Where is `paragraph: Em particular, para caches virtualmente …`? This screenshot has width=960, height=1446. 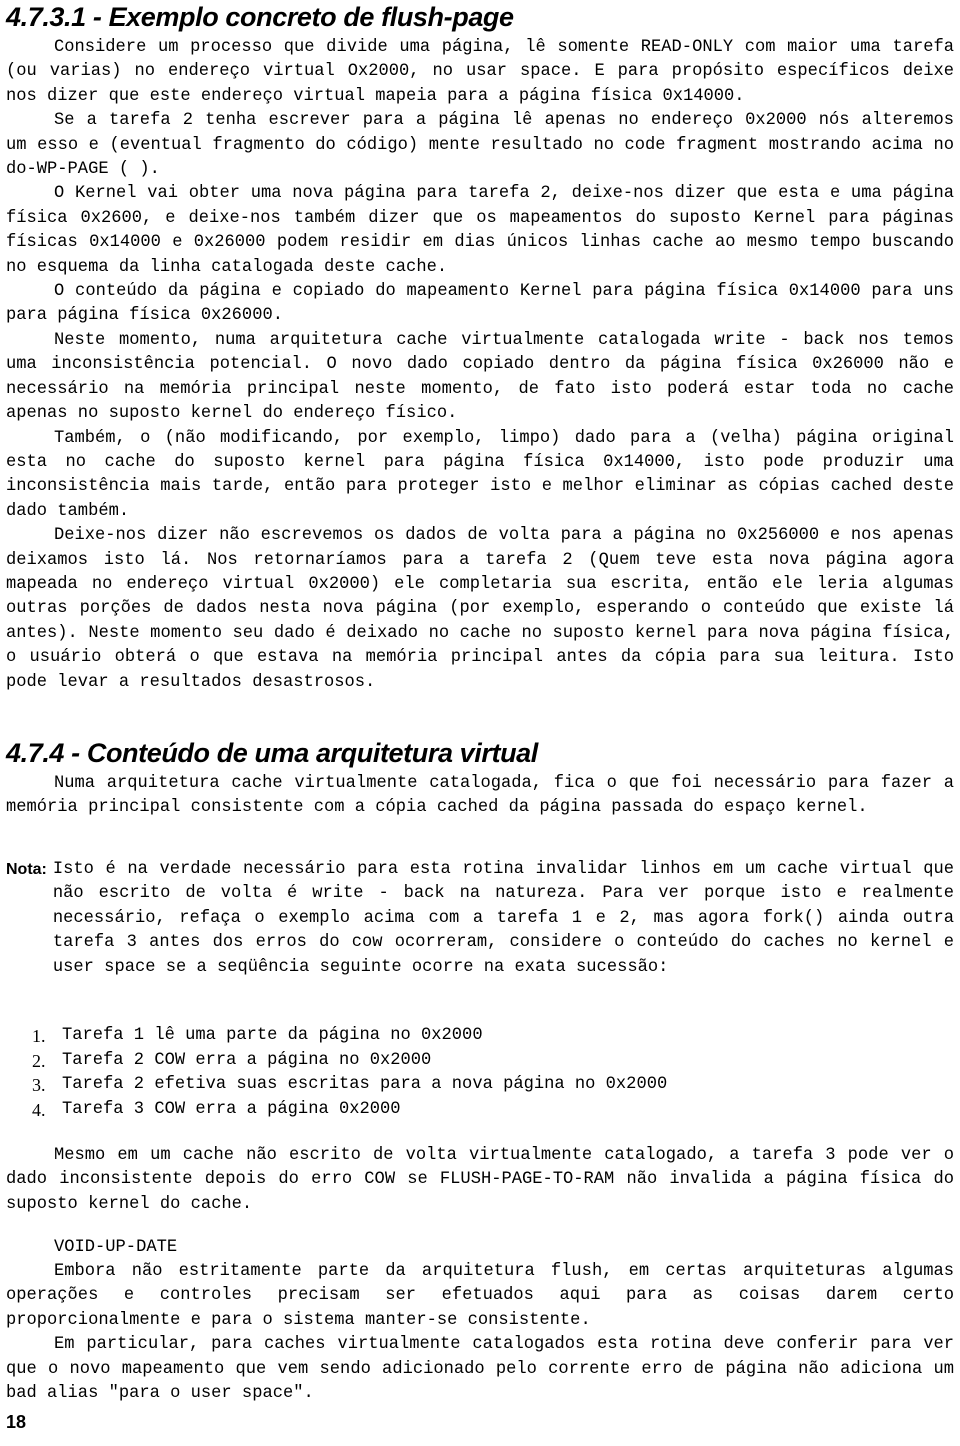
paragraph: Em particular, para caches virtualmente … is located at coordinates (480, 1369).